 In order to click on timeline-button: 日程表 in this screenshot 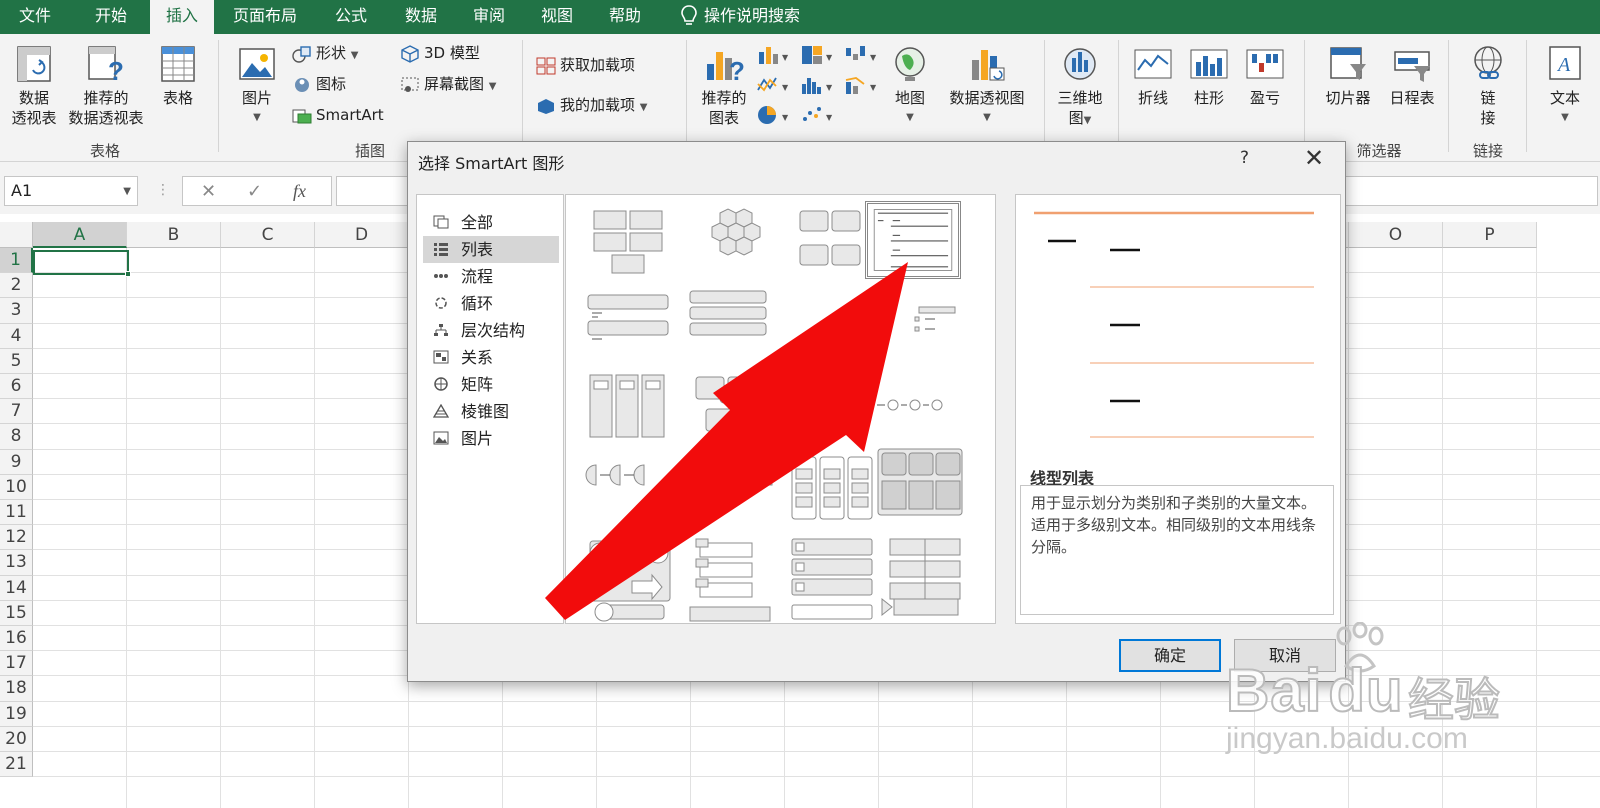, I will do `click(1412, 76)`.